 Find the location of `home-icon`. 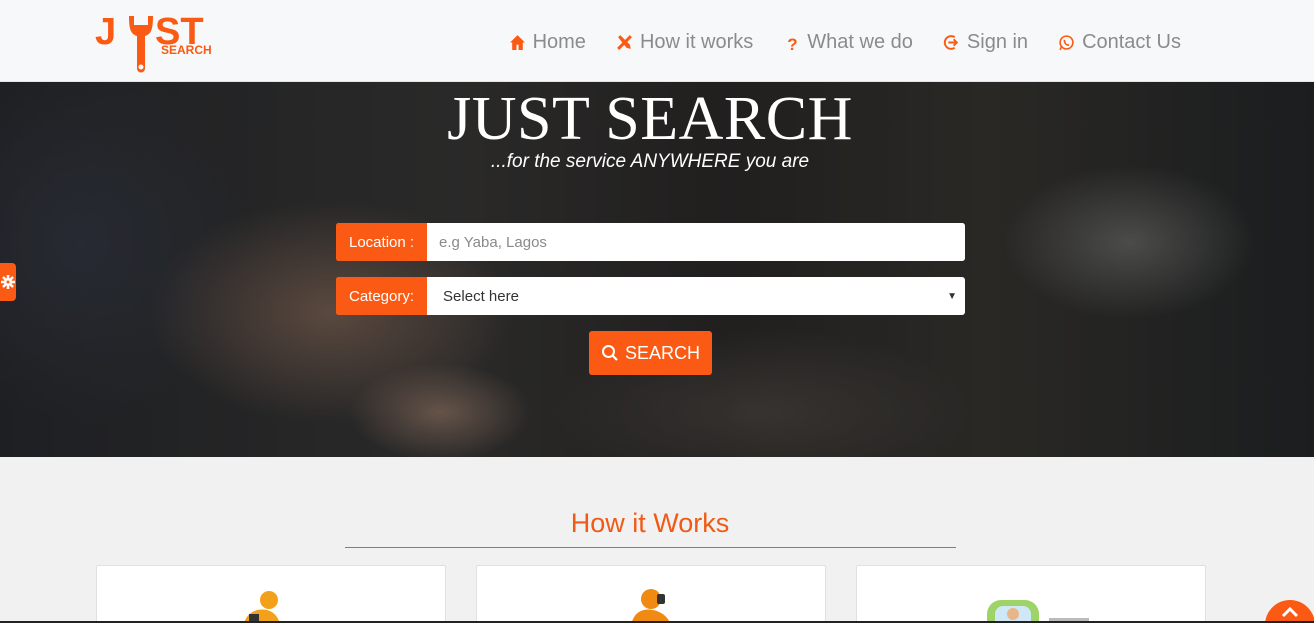

home-icon is located at coordinates (517, 42).